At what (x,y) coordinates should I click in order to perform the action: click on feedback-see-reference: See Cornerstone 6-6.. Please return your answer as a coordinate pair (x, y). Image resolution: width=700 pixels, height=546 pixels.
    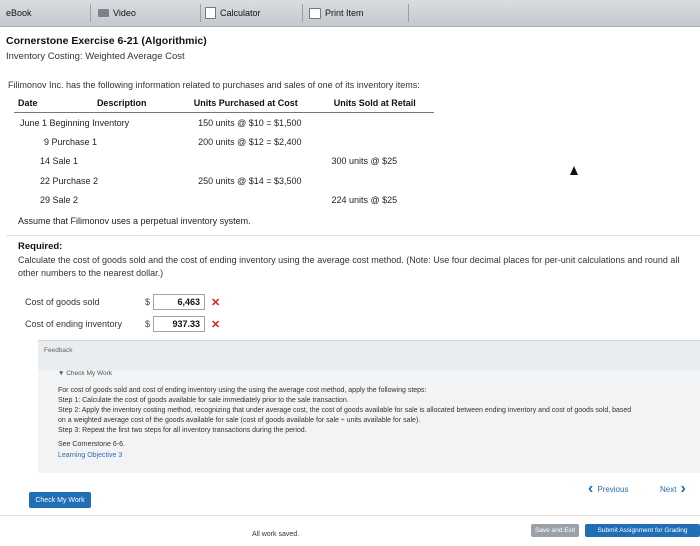
    Looking at the image, I should click on (91, 444).